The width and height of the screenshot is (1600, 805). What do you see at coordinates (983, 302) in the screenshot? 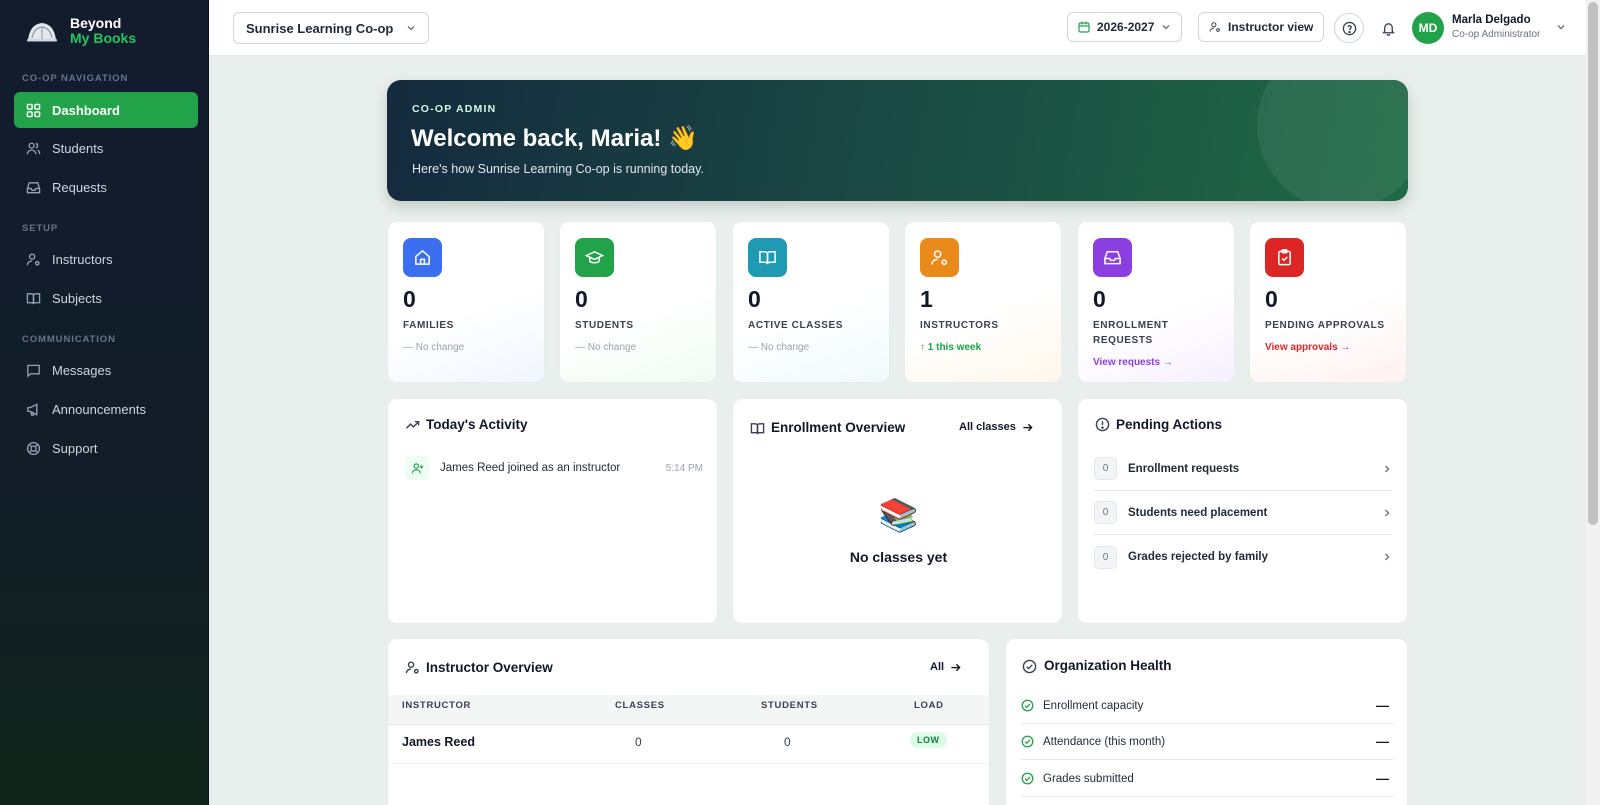
I see `stat-card-instructors: 1 INSTRUCTORS ↑ 1 this week` at bounding box center [983, 302].